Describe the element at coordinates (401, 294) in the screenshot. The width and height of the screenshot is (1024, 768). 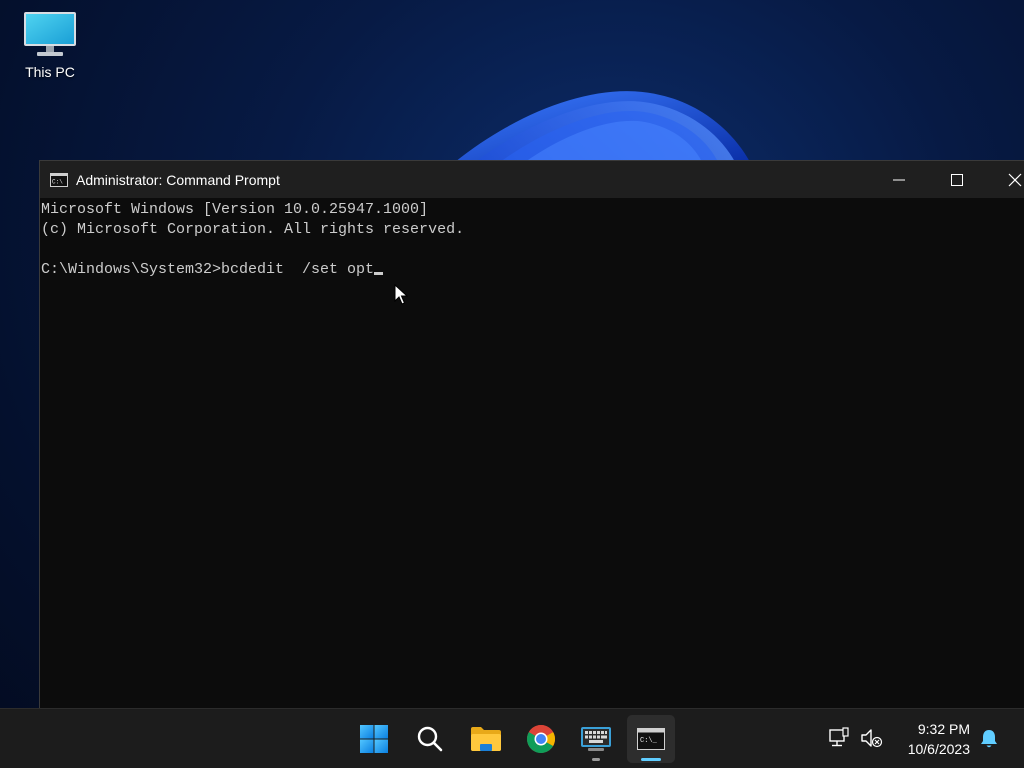
I see `mouse-pointer-icon` at that location.